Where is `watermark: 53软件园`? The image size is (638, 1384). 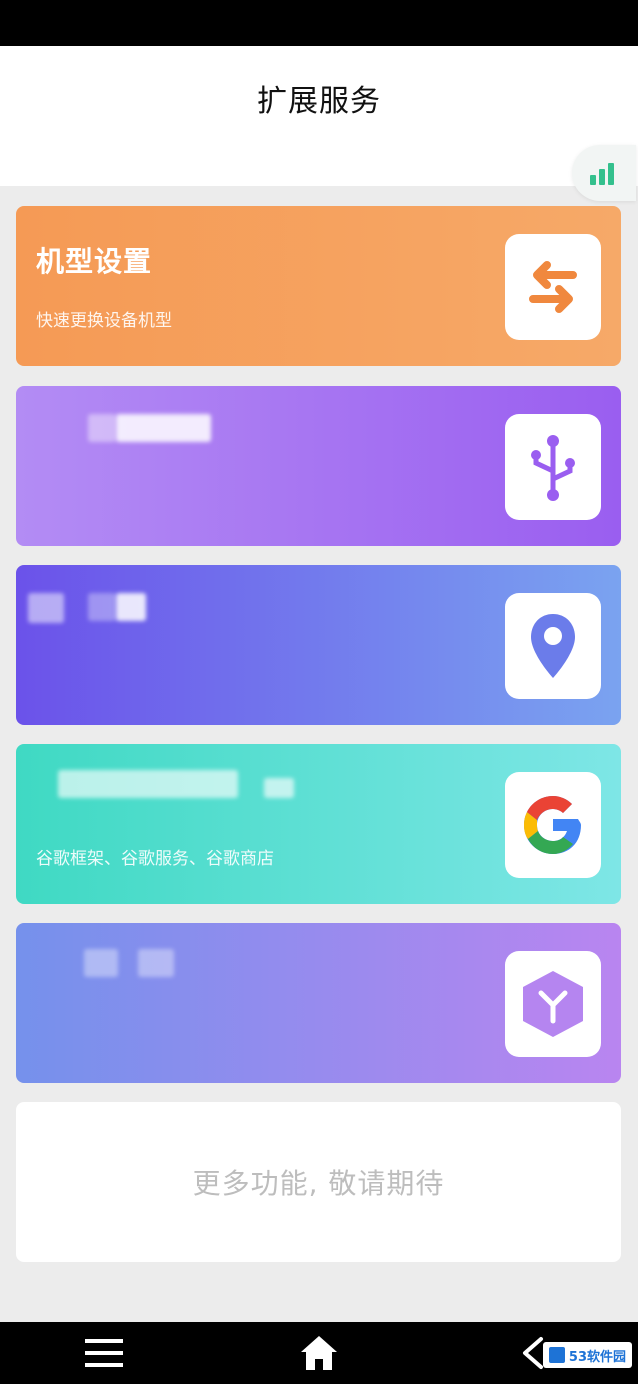 watermark: 53软件园 is located at coordinates (587, 1355).